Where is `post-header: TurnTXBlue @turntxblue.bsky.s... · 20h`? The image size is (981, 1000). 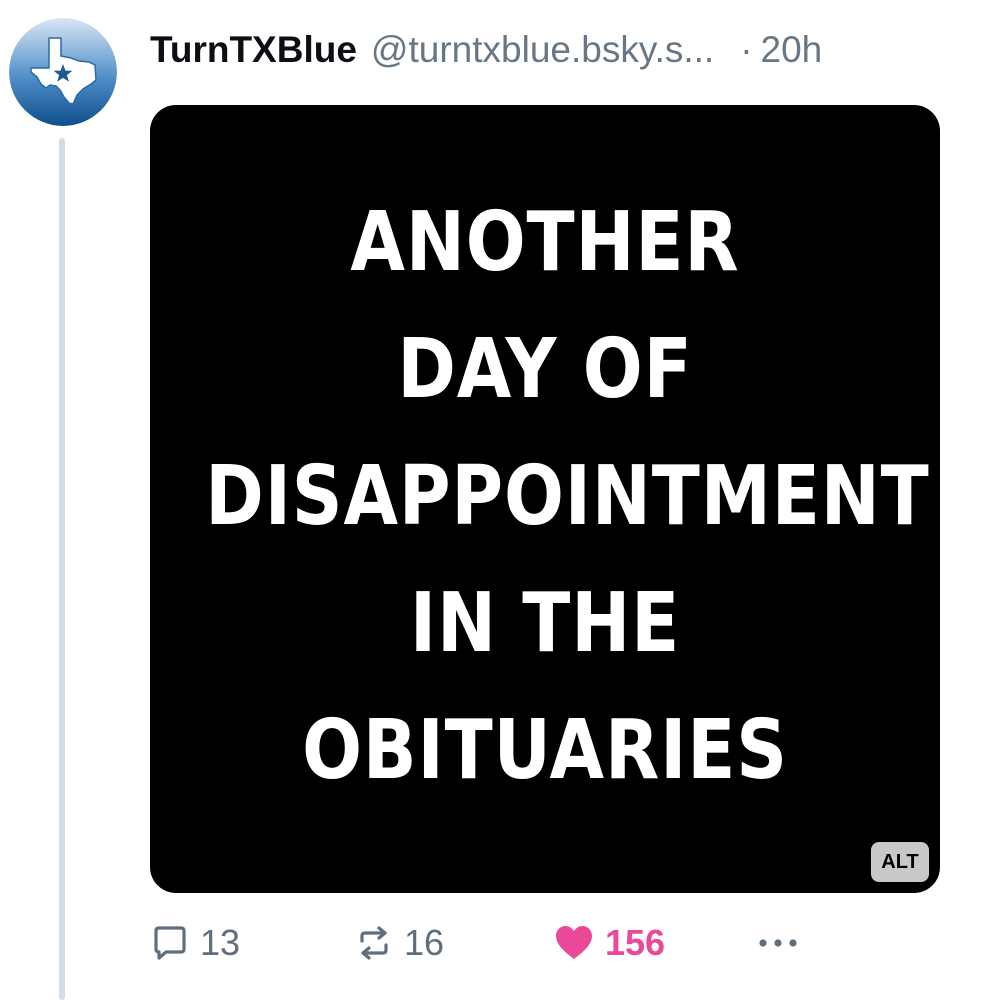 post-header: TurnTXBlue @turntxblue.bsky.s... · 20h is located at coordinates (550, 50).